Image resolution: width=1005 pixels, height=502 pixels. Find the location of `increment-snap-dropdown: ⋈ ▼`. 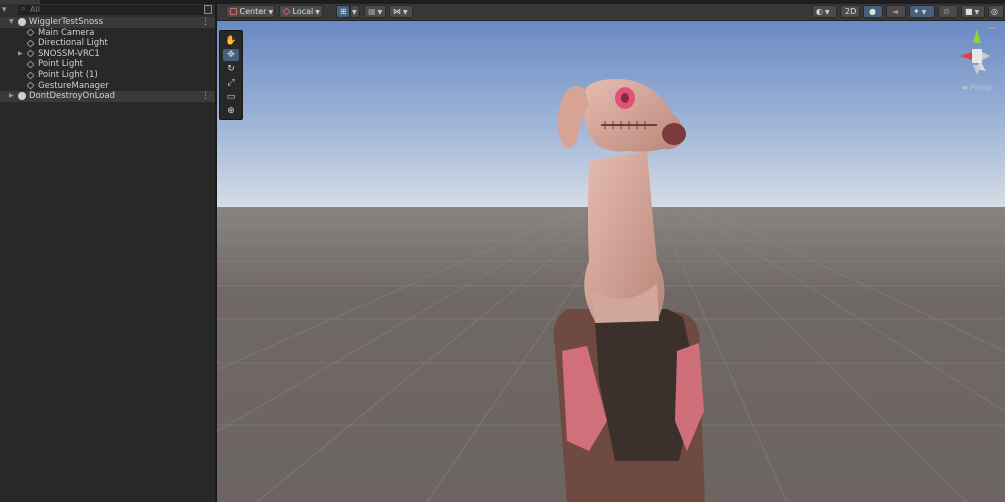

increment-snap-dropdown: ⋈ ▼ is located at coordinates (401, 11).